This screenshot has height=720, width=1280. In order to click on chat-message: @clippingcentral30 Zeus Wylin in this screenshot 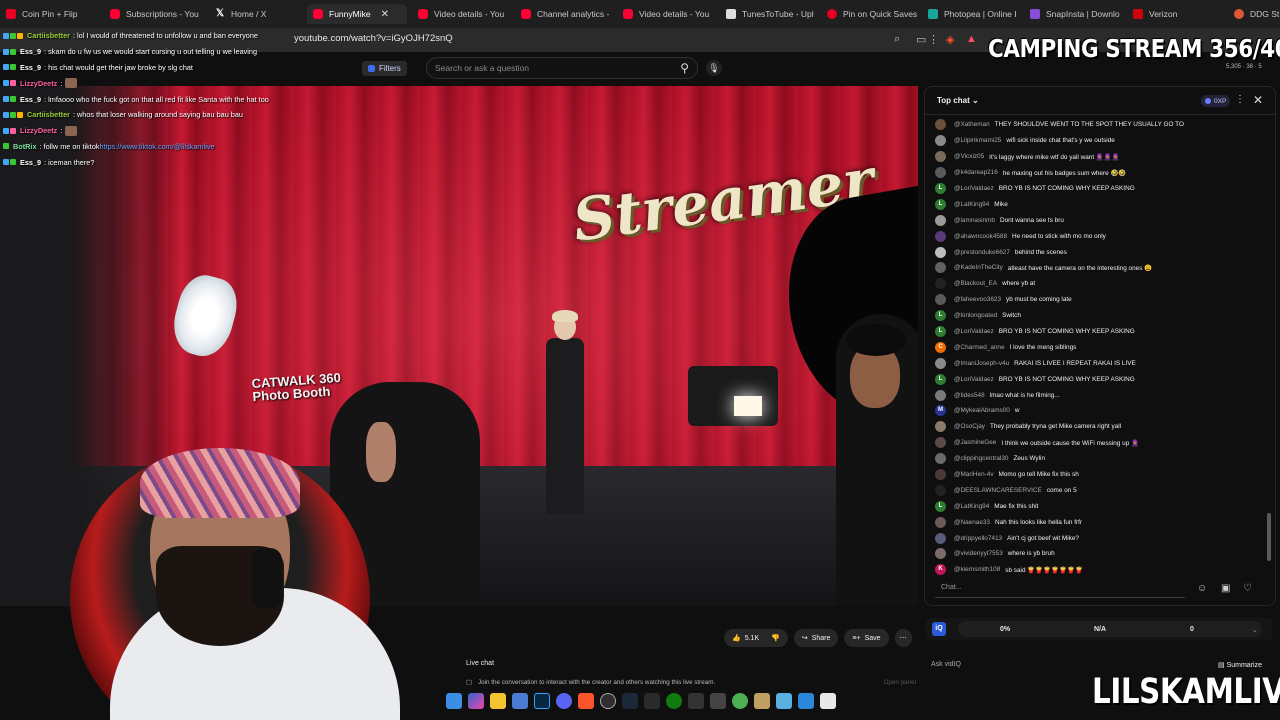, I will do `click(1100, 459)`.